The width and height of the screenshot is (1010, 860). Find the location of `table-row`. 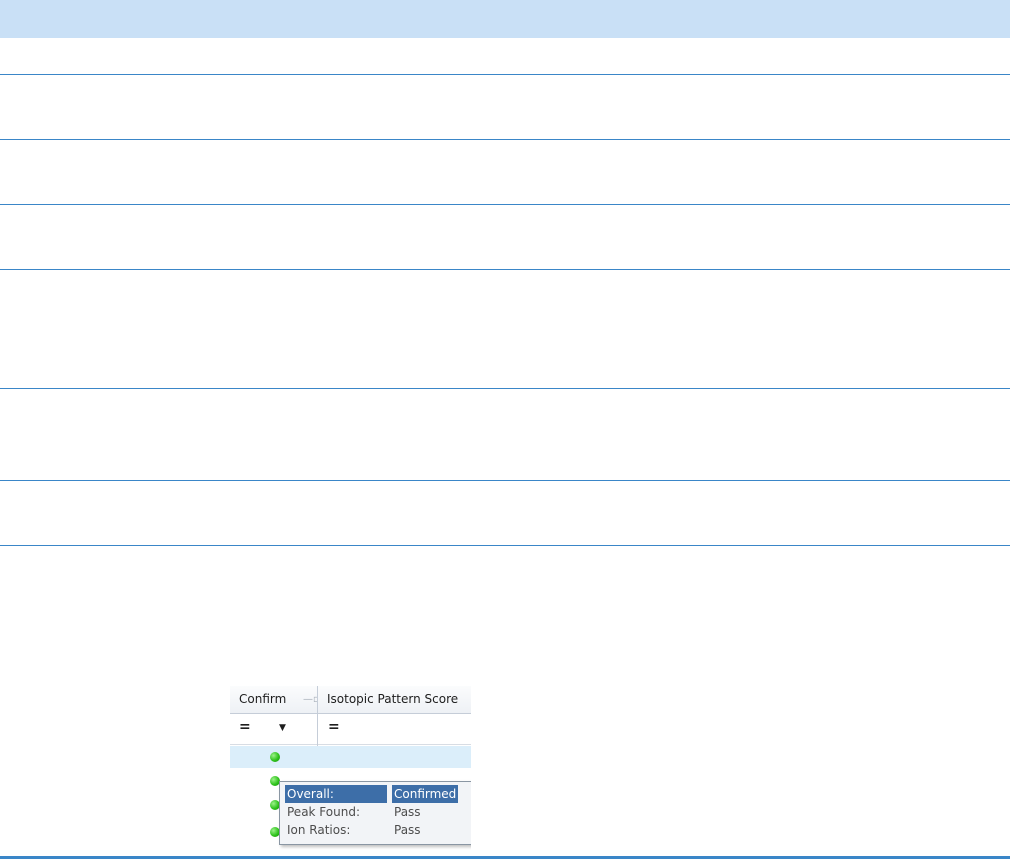

table-row is located at coordinates (350, 757).